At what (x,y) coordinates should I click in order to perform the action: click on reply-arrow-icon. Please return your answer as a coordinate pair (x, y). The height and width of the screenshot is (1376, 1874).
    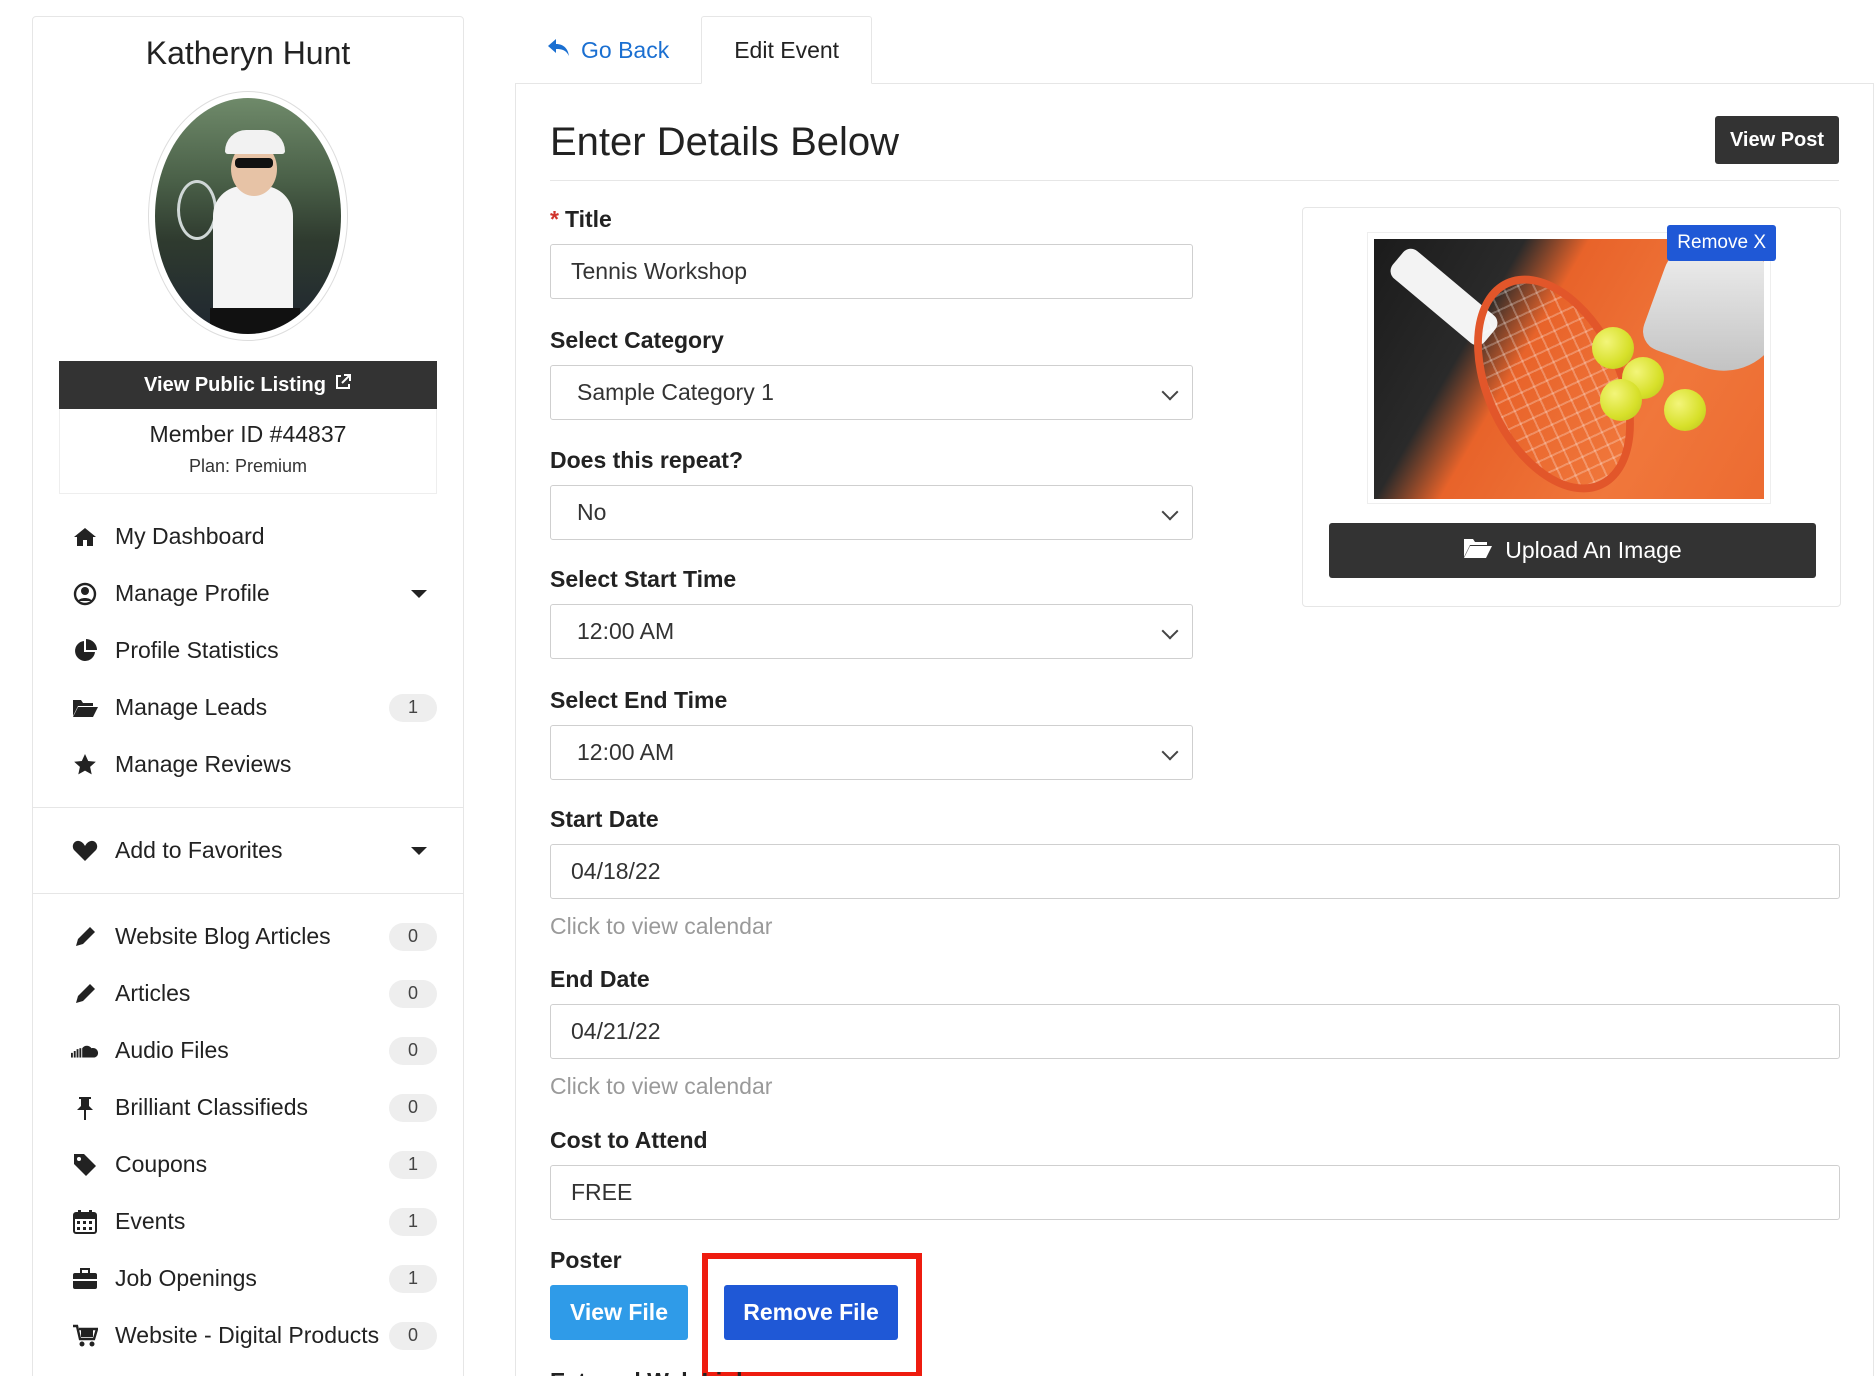
    Looking at the image, I should click on (559, 50).